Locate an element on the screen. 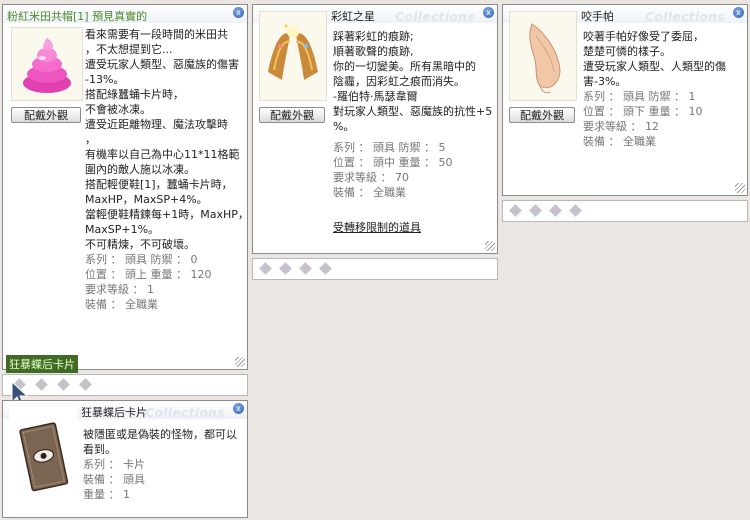  desc-line: 遭受玩家人類型、惡魔族的傷害 is located at coordinates (162, 64).